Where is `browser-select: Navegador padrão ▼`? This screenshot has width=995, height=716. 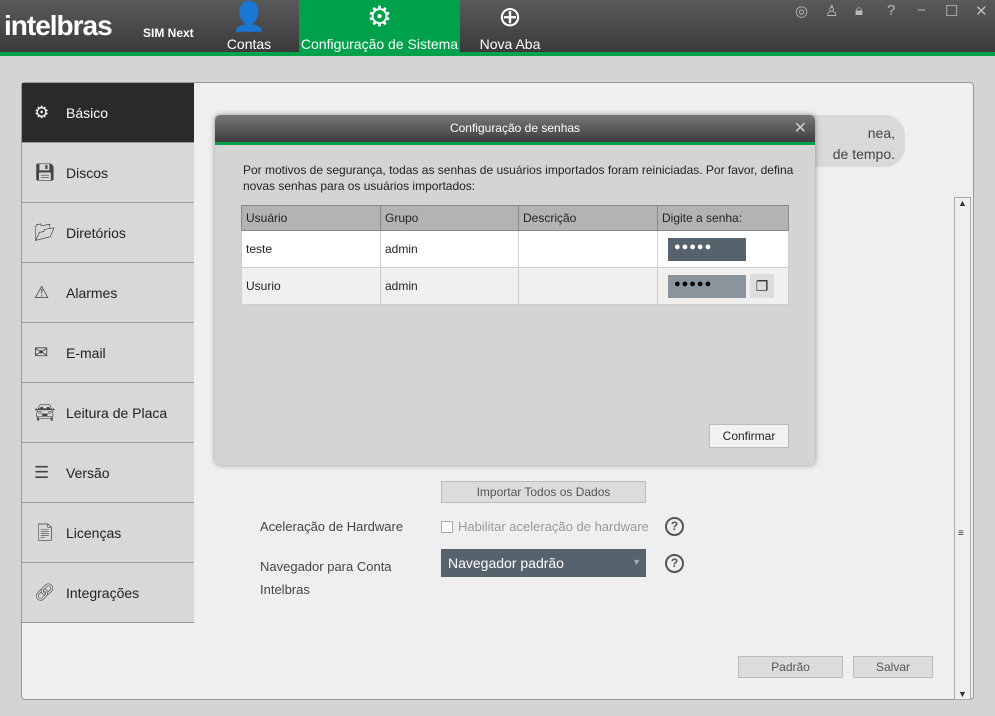 browser-select: Navegador padrão ▼ is located at coordinates (543, 563).